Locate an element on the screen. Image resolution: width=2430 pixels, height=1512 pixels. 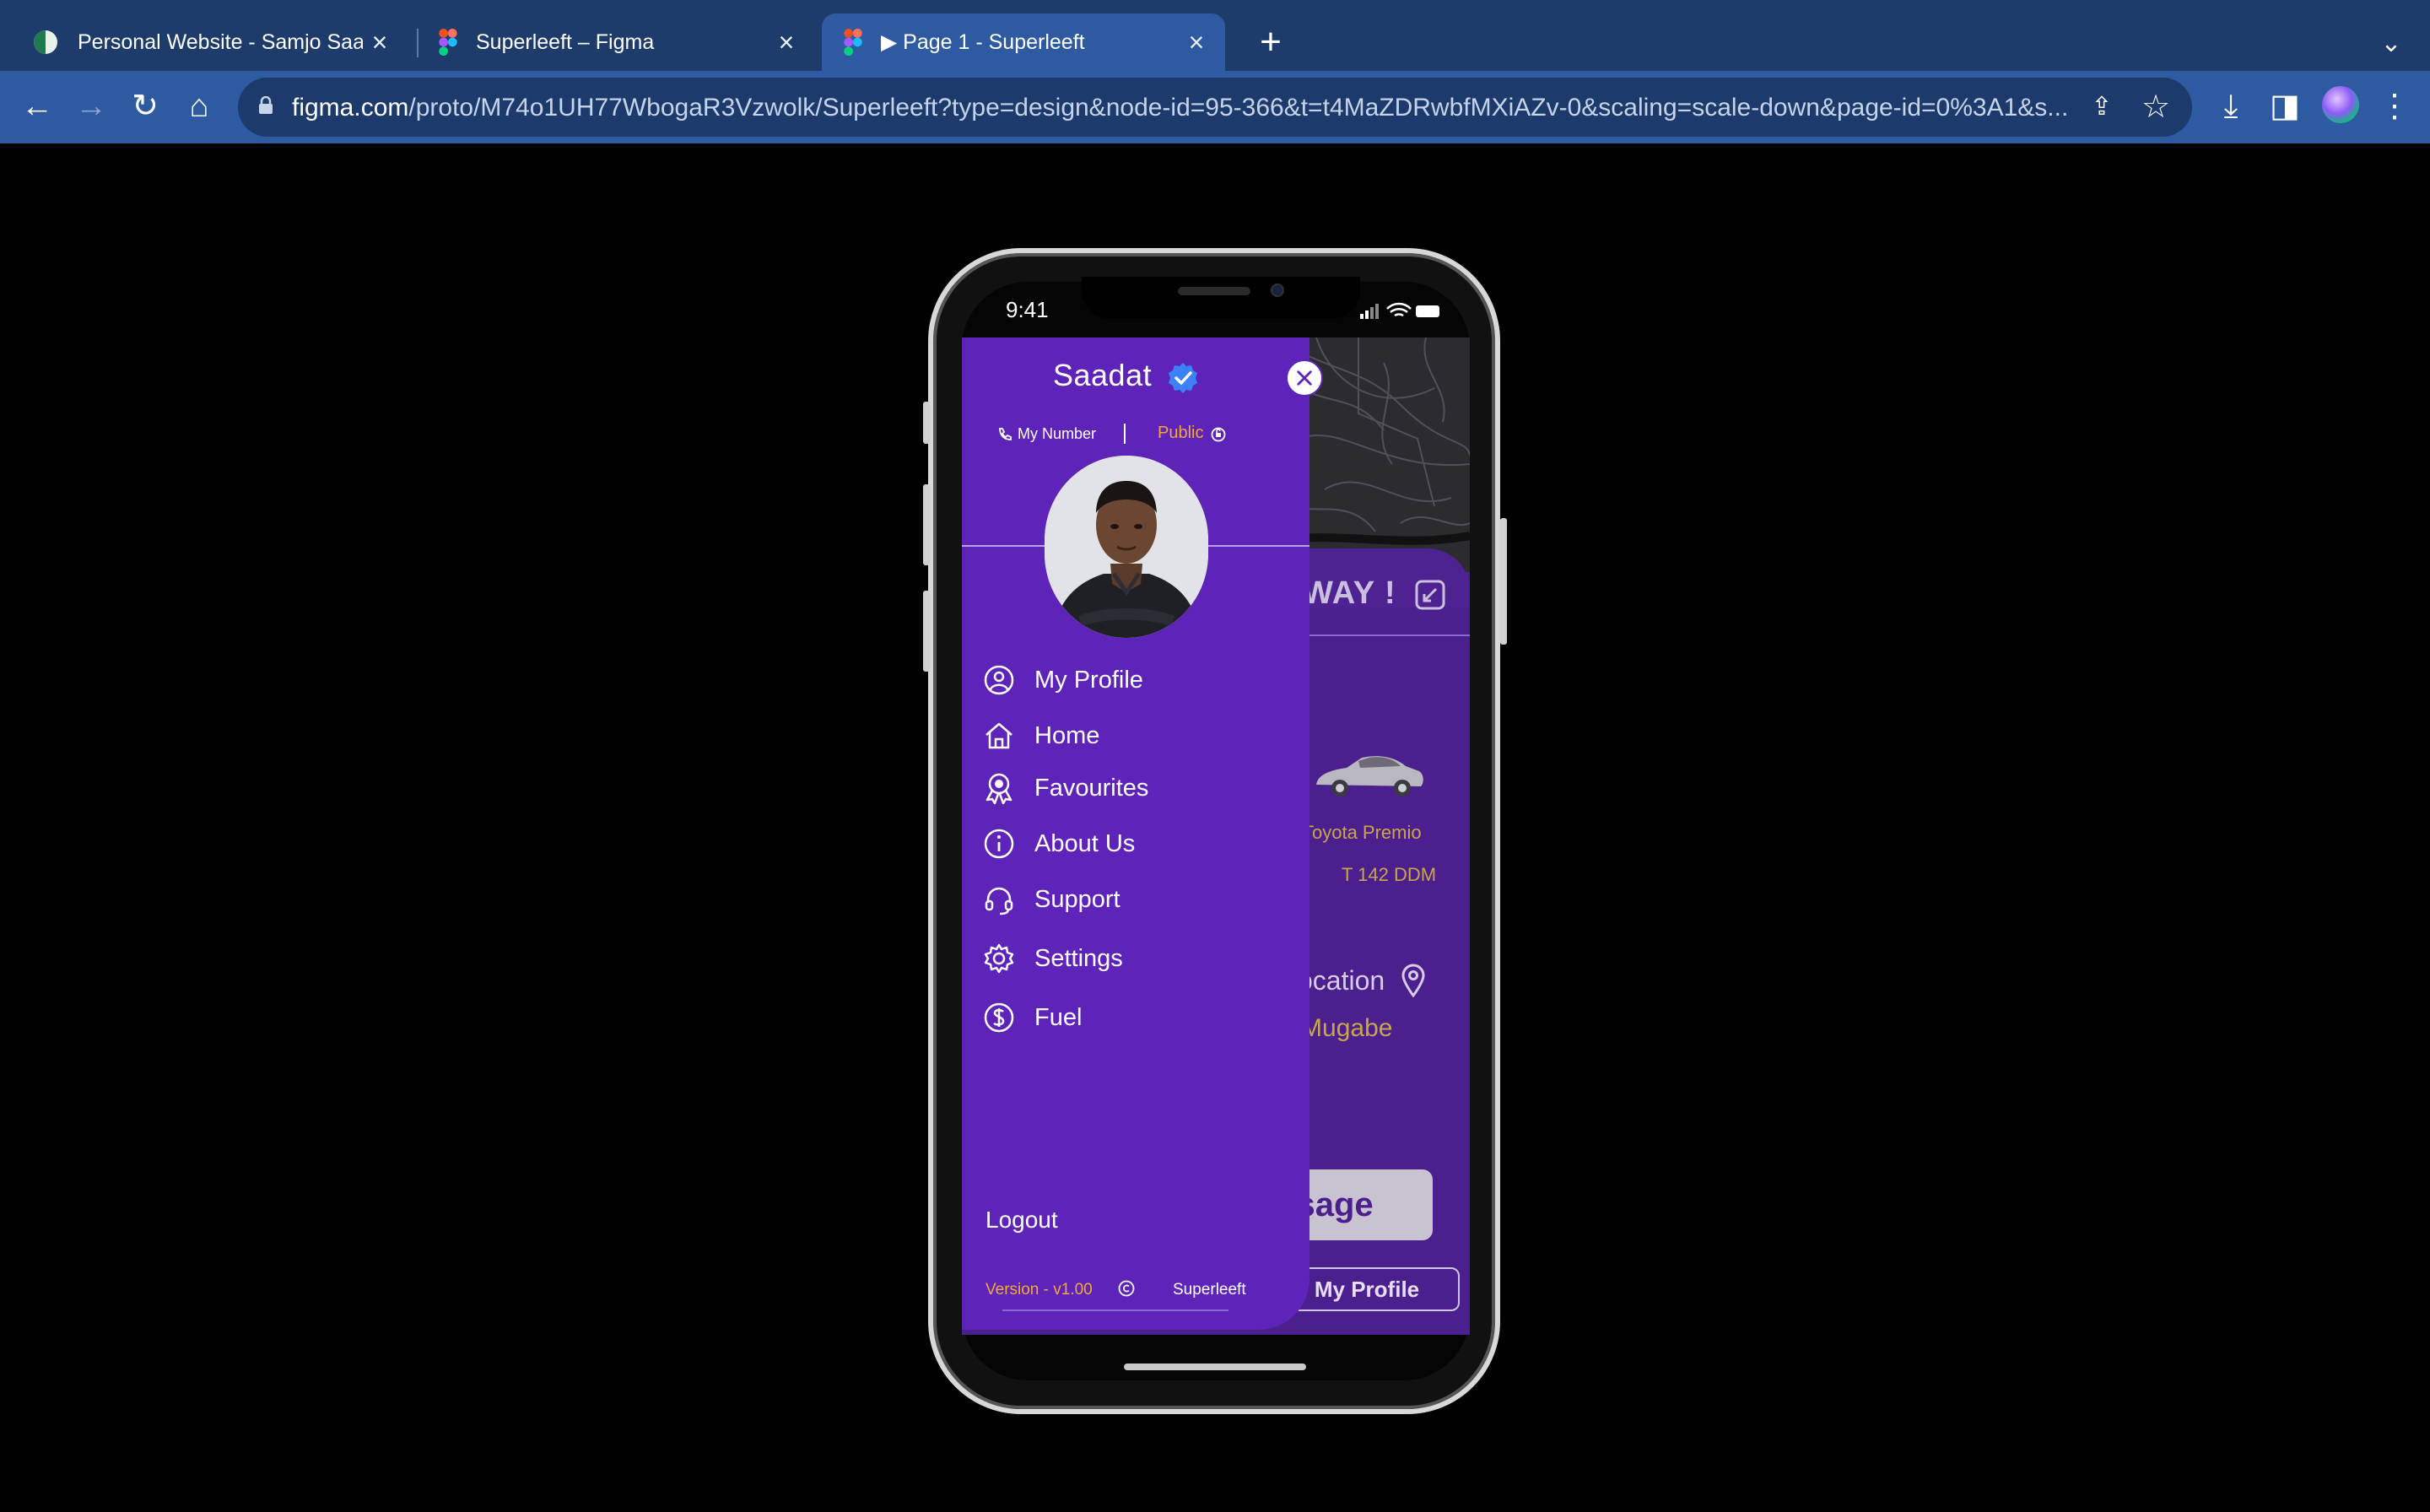
status-icons is located at coordinates (1399, 310).